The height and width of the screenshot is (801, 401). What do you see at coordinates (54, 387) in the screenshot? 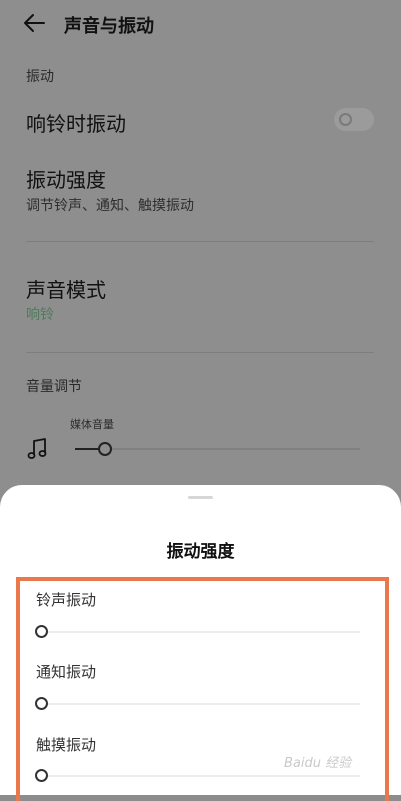
I see `volume-section-label: 音量调节` at bounding box center [54, 387].